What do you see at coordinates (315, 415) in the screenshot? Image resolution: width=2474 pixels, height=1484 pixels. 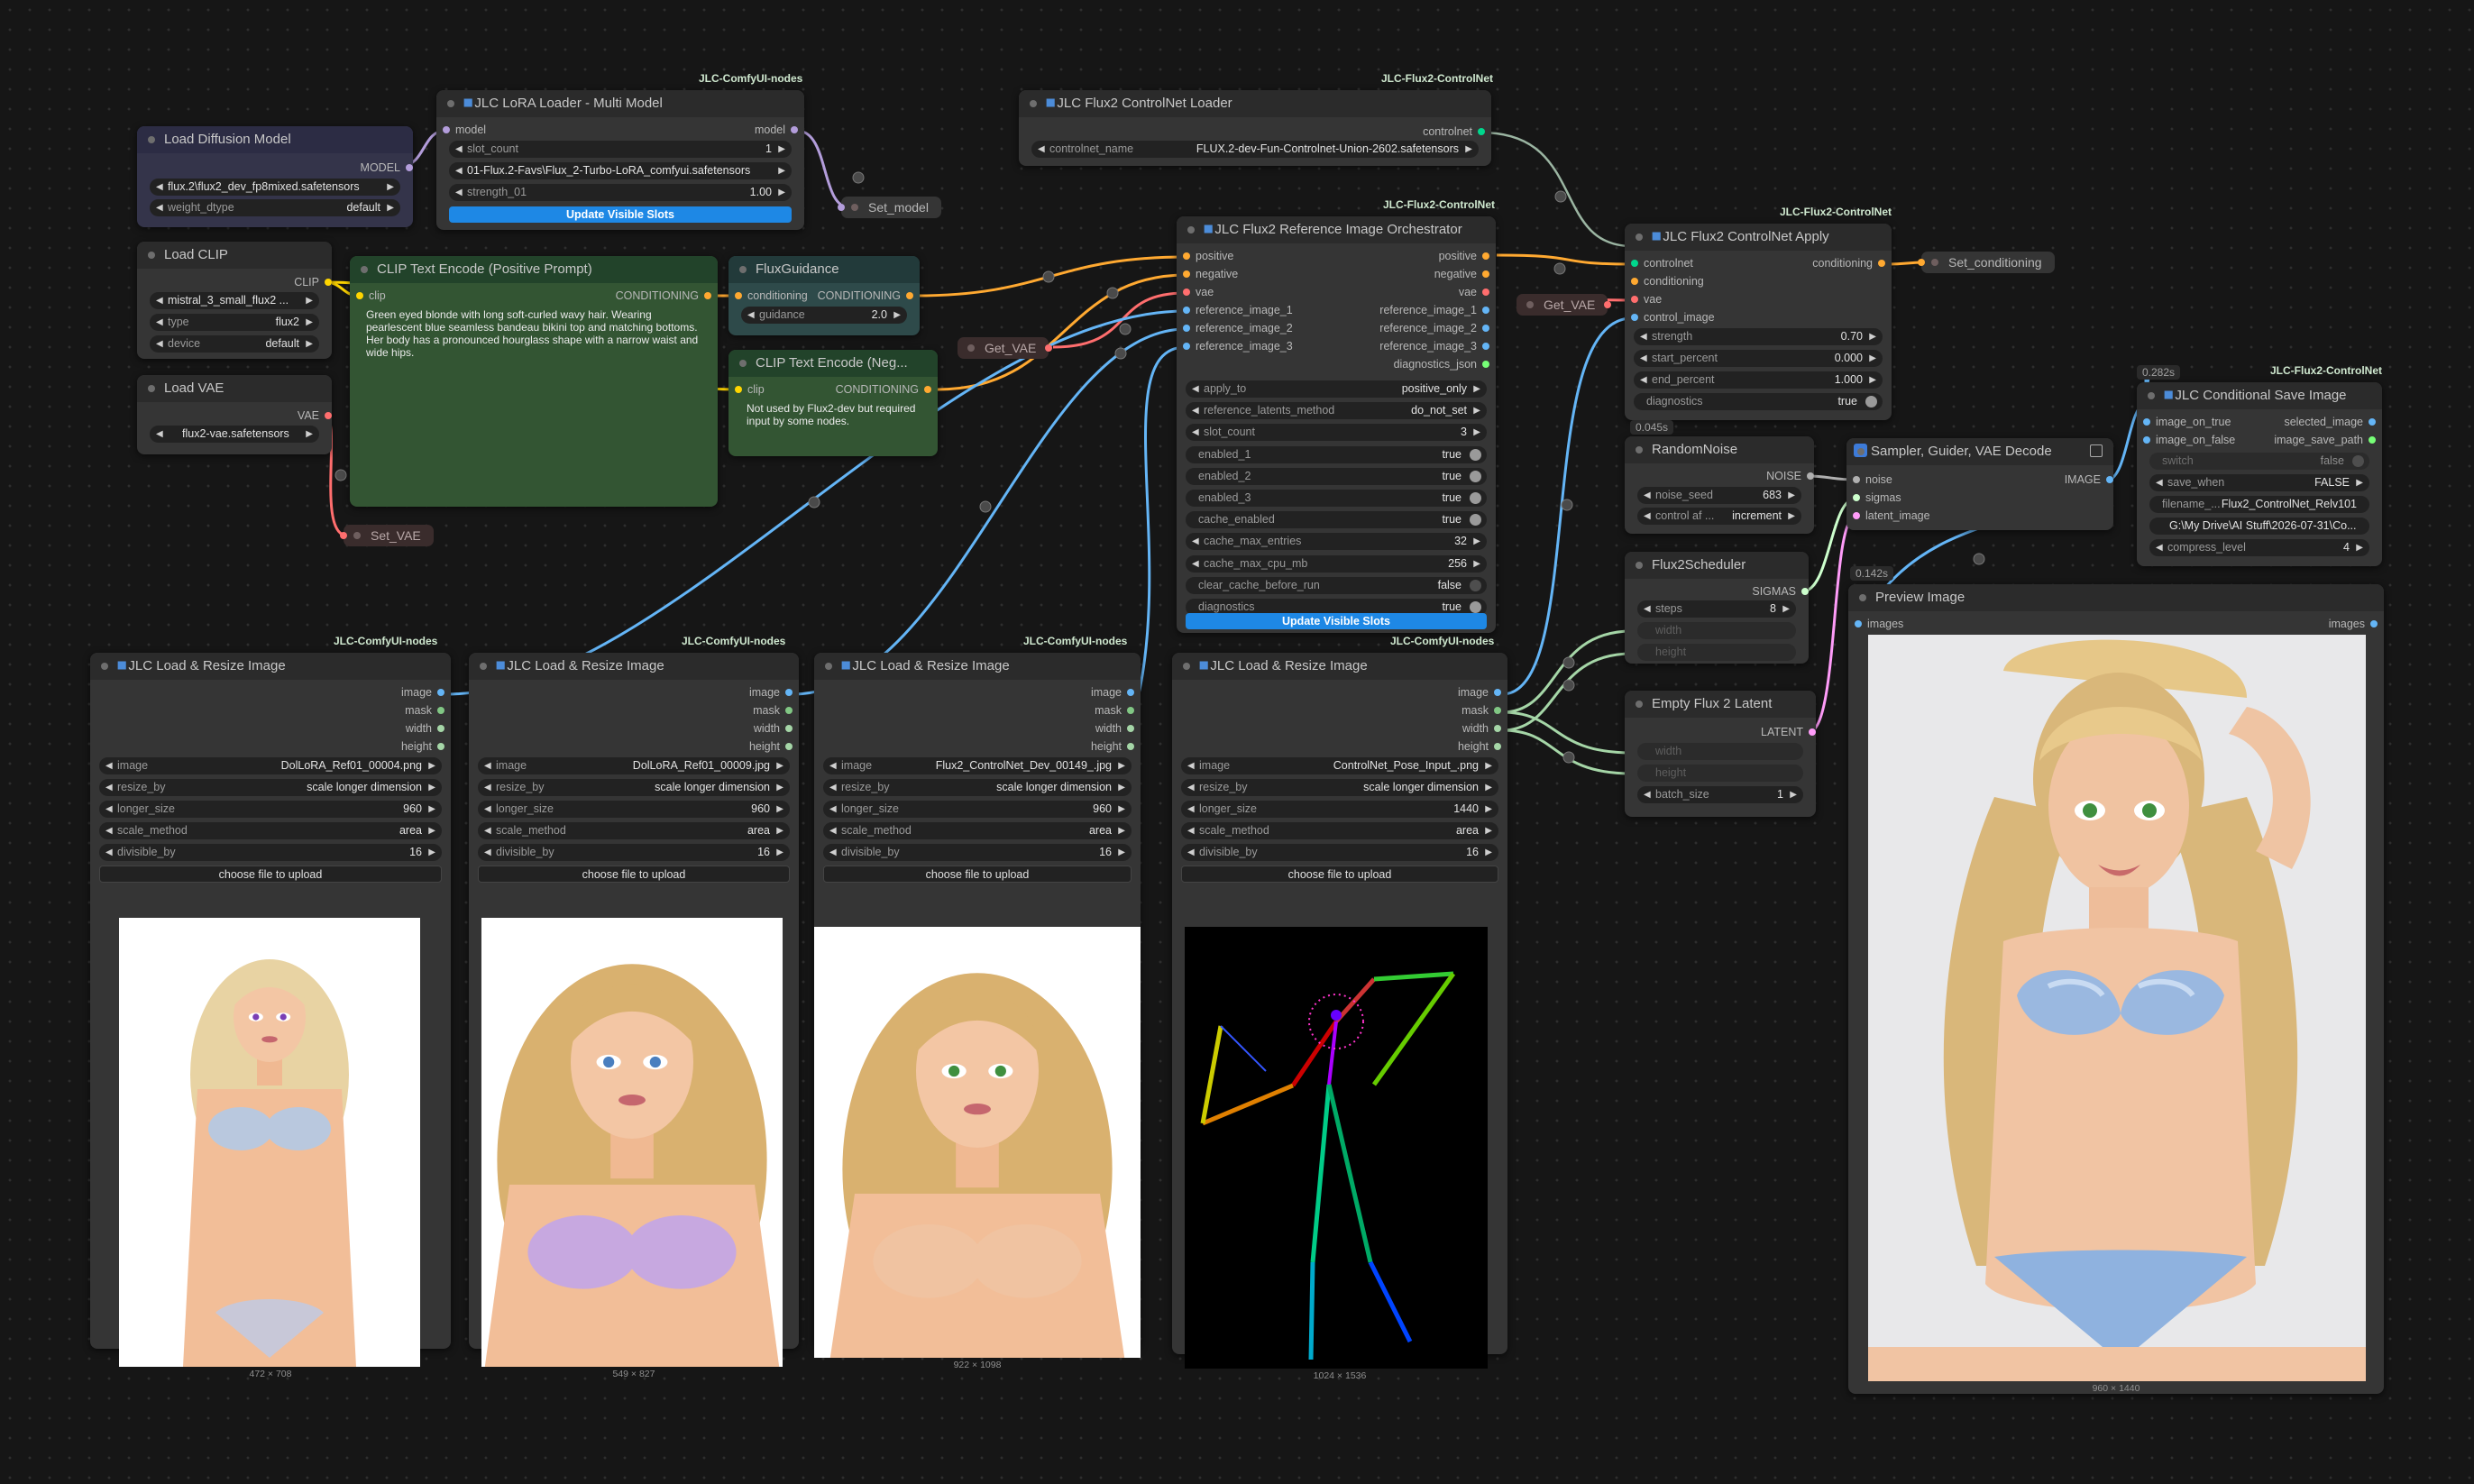 I see `vae-output-slot: VAE` at bounding box center [315, 415].